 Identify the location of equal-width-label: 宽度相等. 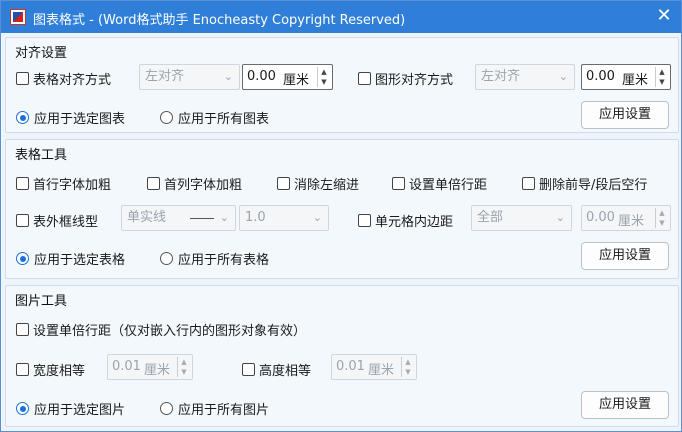
(59, 371).